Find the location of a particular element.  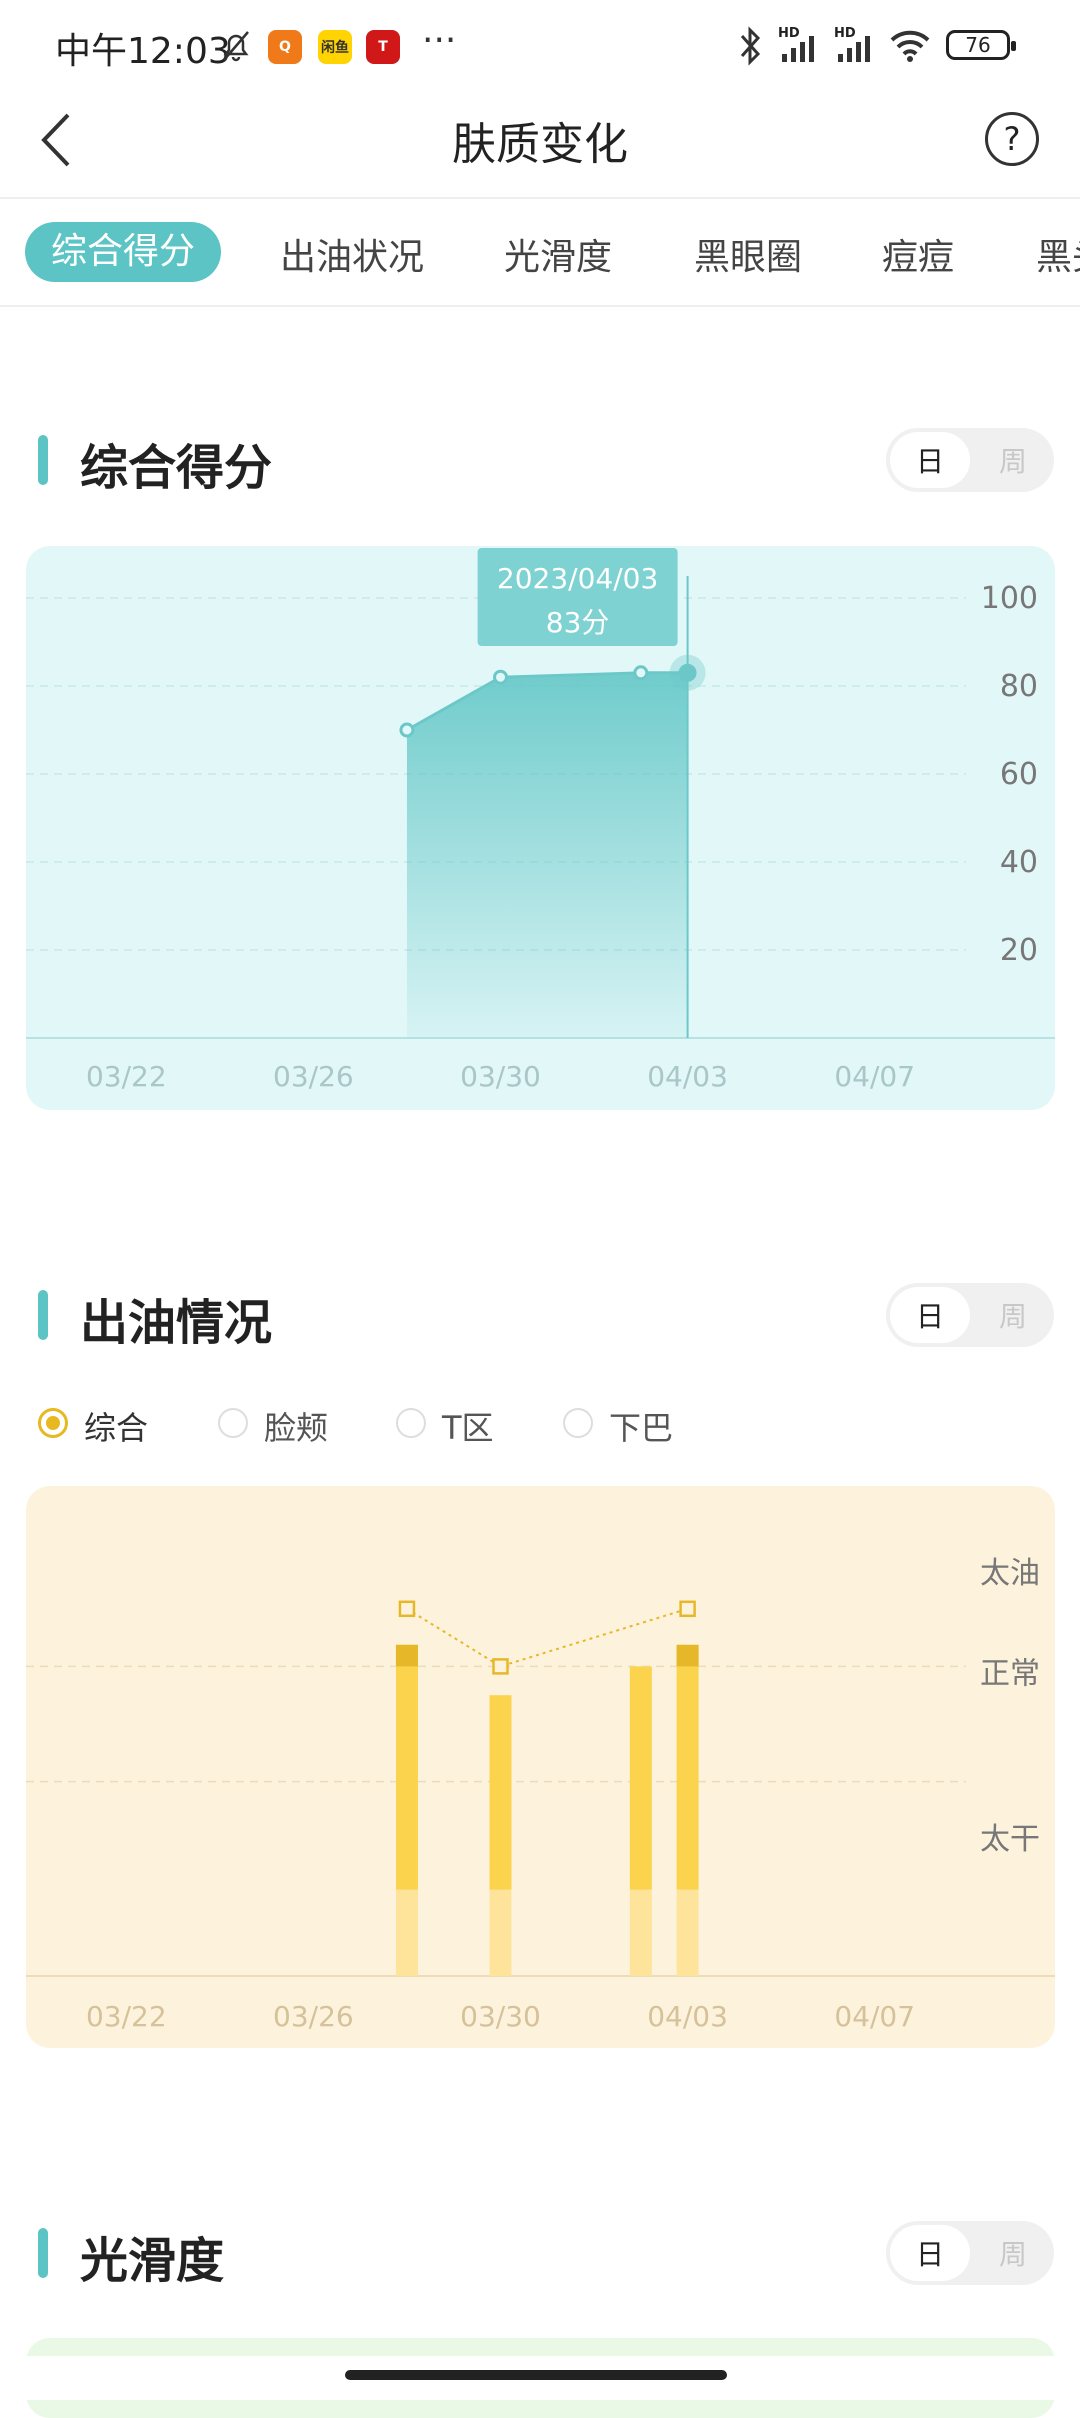

oil-period-toggle: 日 周 is located at coordinates (970, 1315).